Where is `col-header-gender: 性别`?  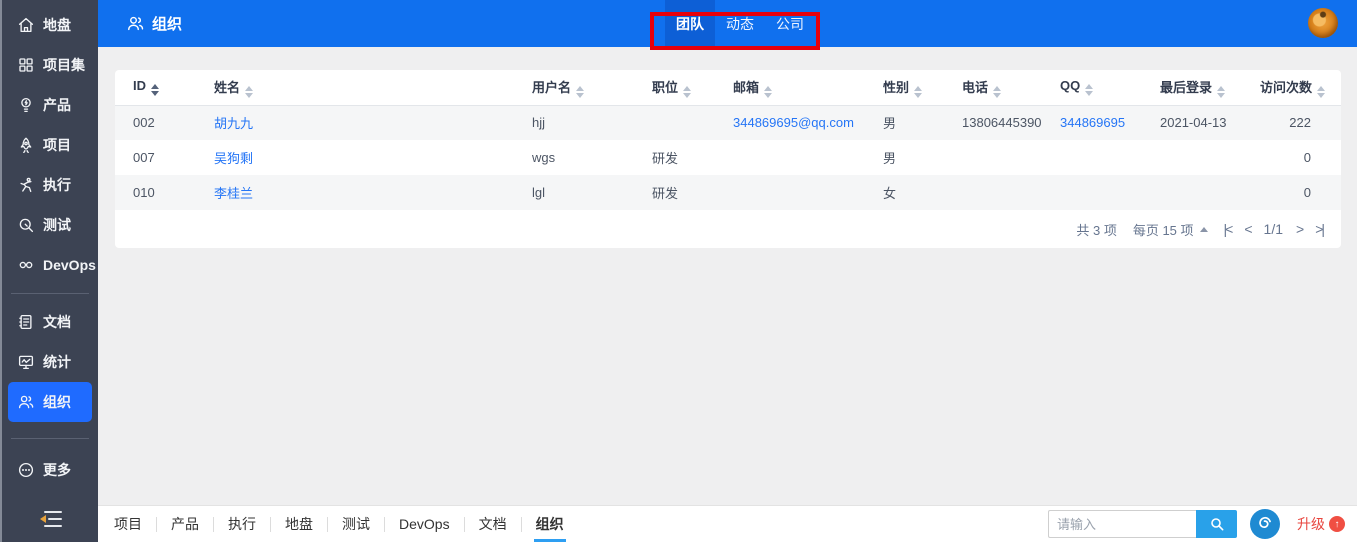
col-header-gender: 性别 is located at coordinates (922, 88).